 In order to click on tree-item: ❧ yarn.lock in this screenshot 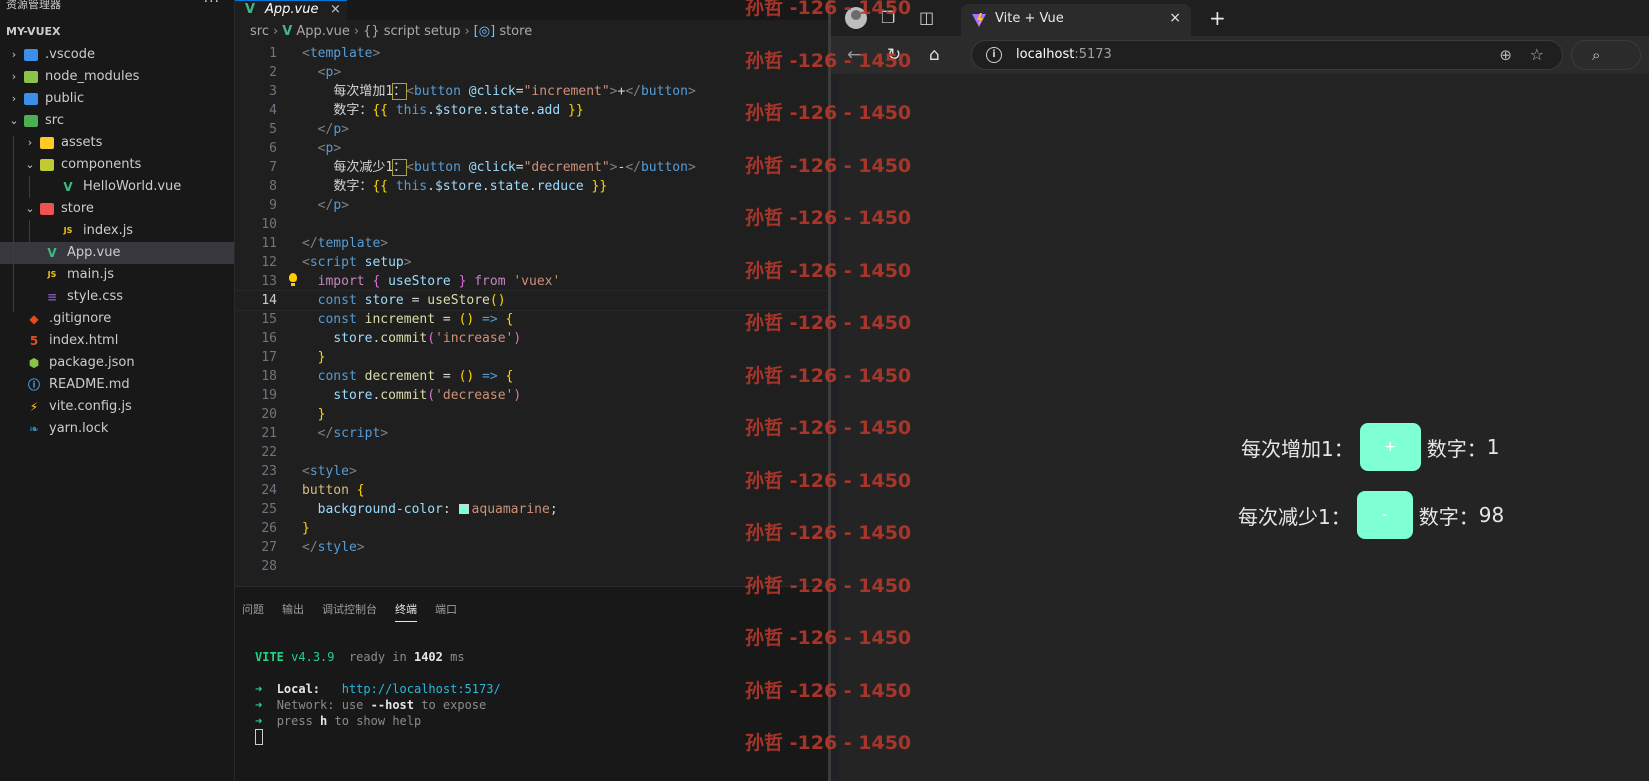, I will do `click(117, 429)`.